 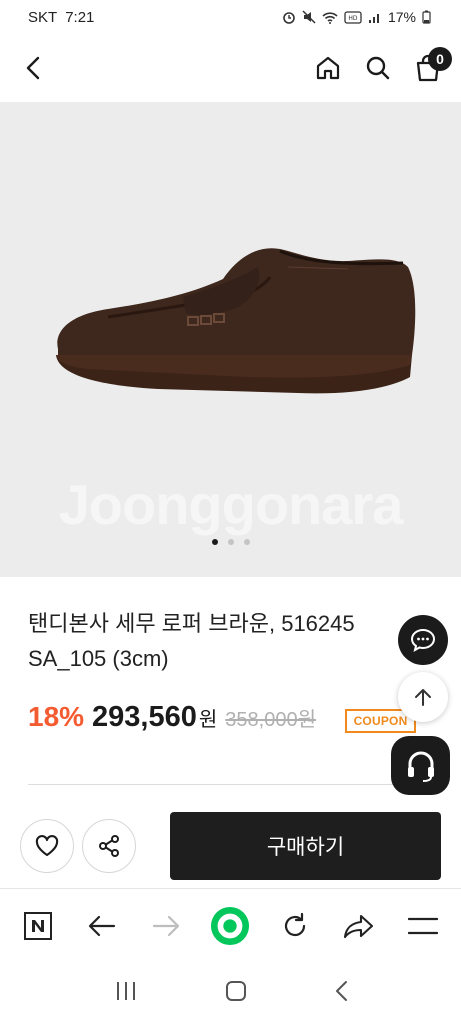 What do you see at coordinates (426, 17) in the screenshot?
I see `battery-icon` at bounding box center [426, 17].